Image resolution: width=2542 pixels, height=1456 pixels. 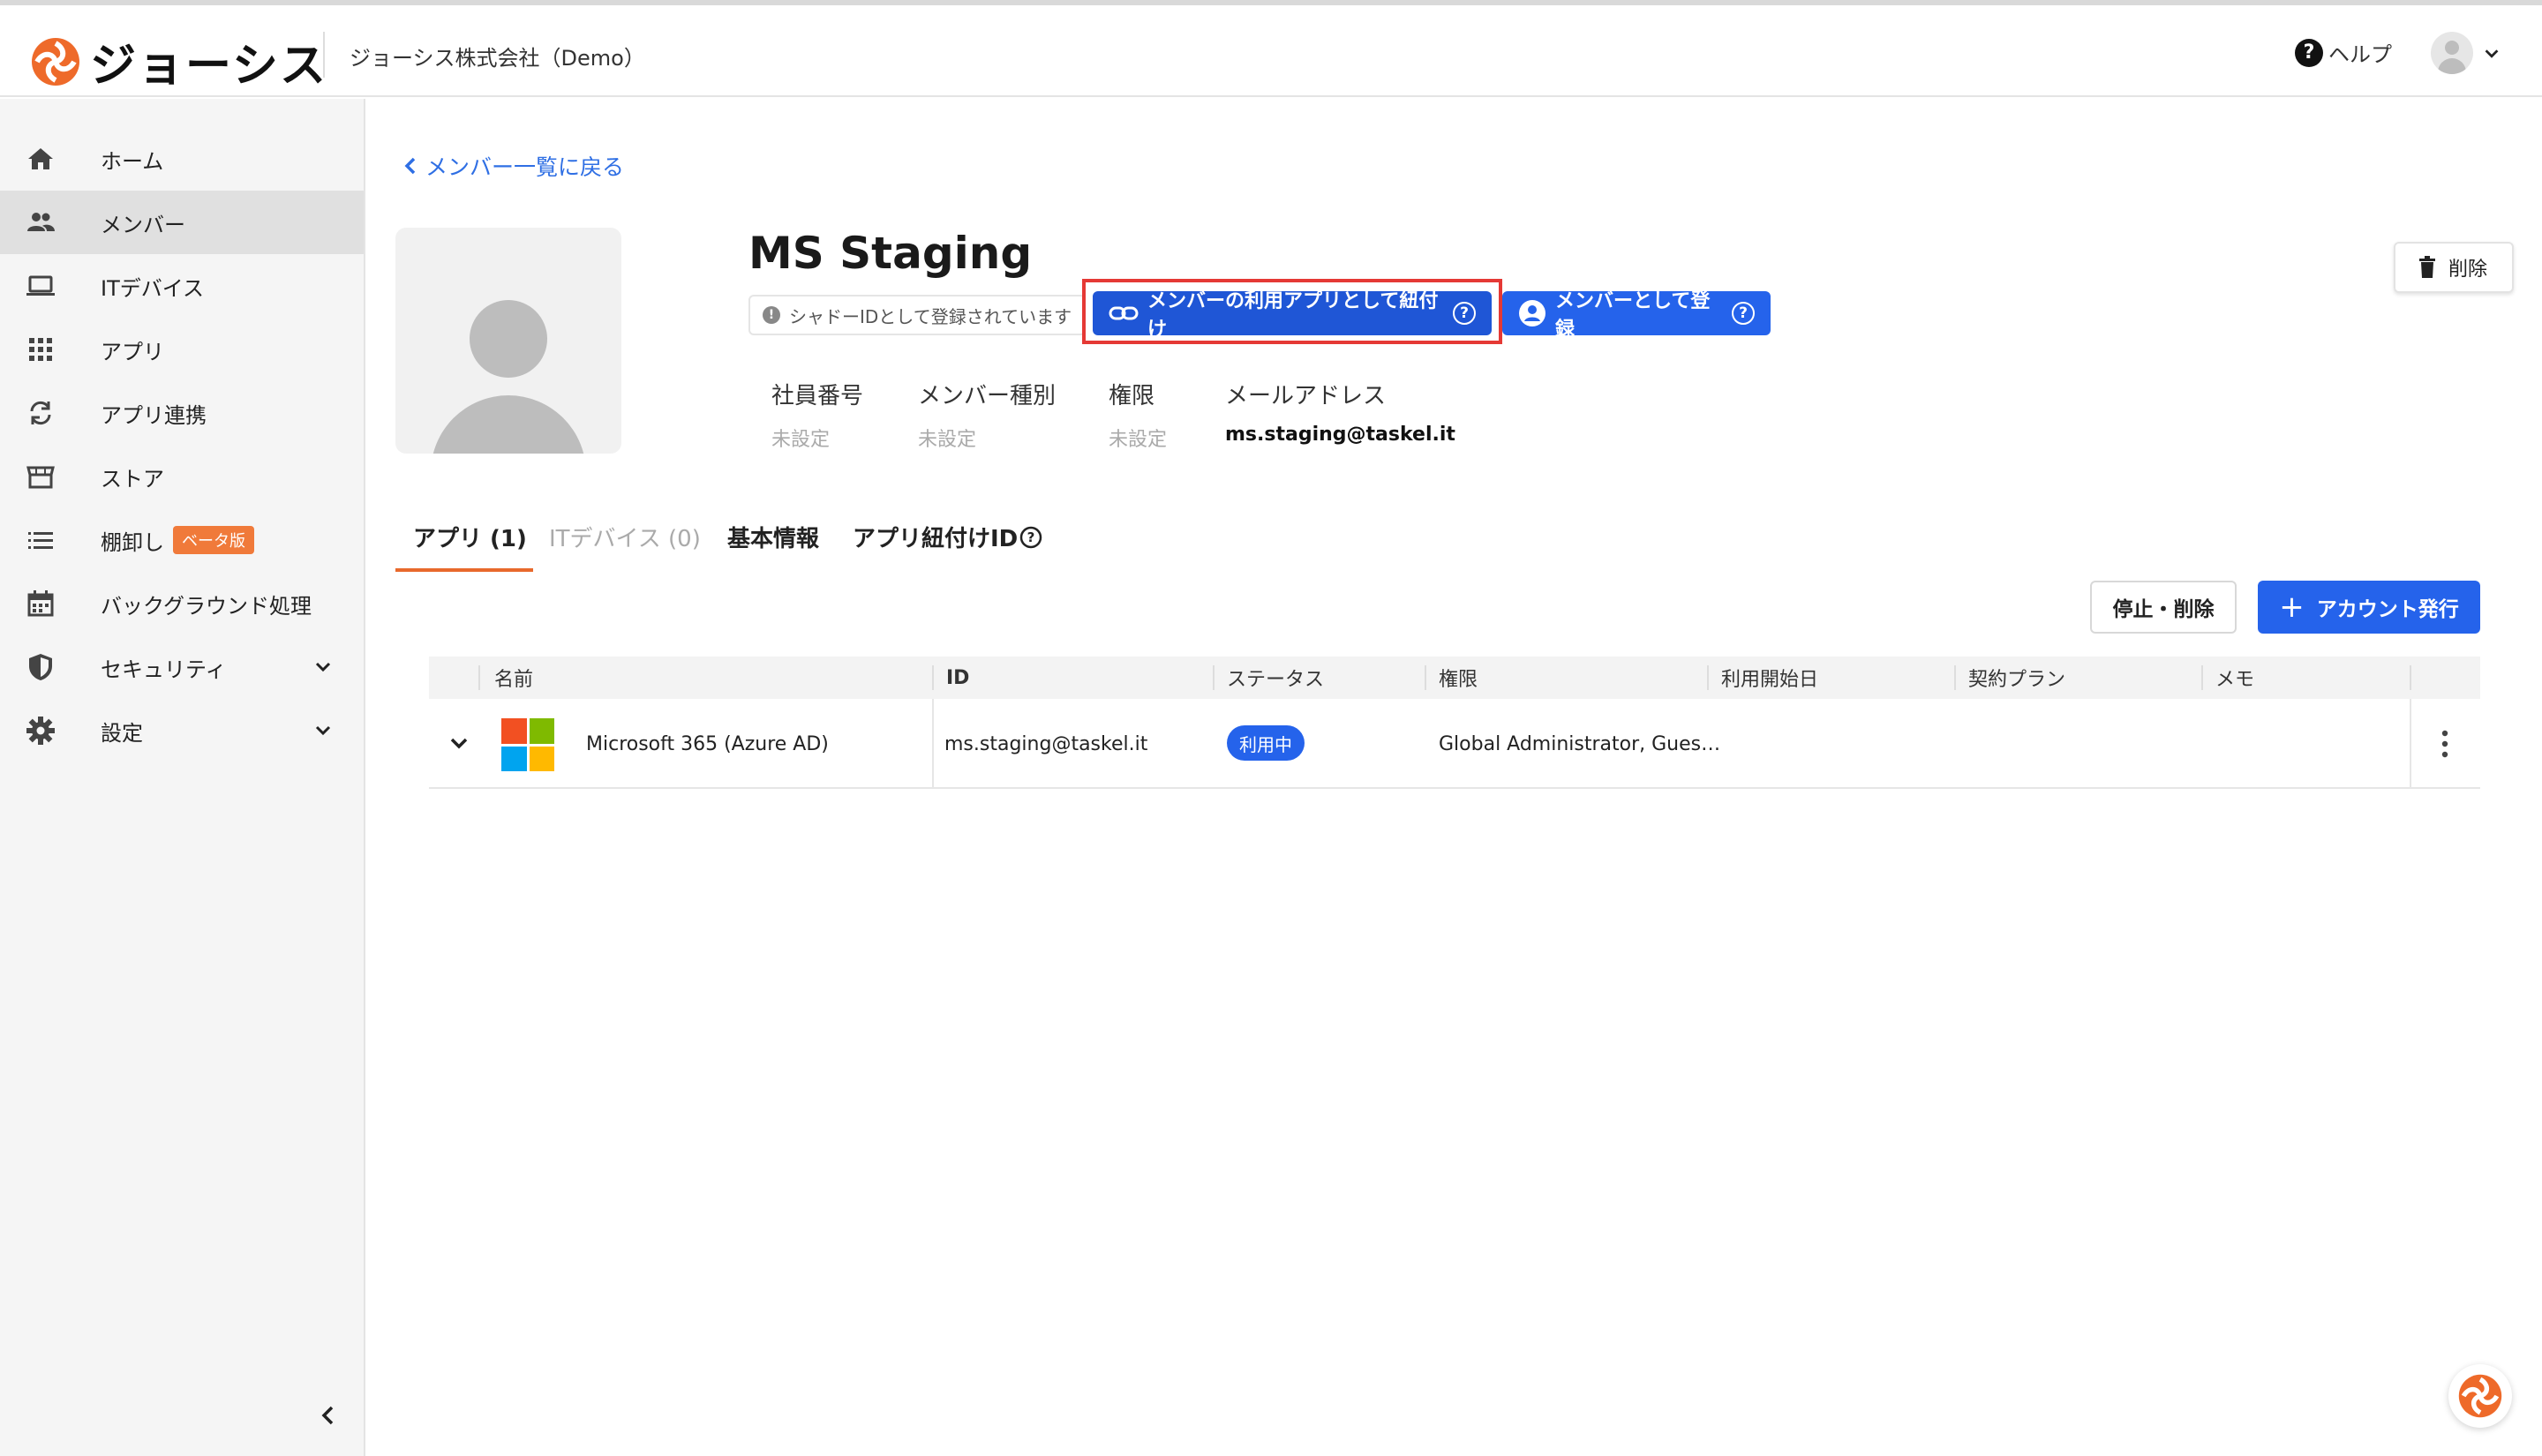 What do you see at coordinates (182, 730) in the screenshot?
I see `sidebar-item-settings: 設定` at bounding box center [182, 730].